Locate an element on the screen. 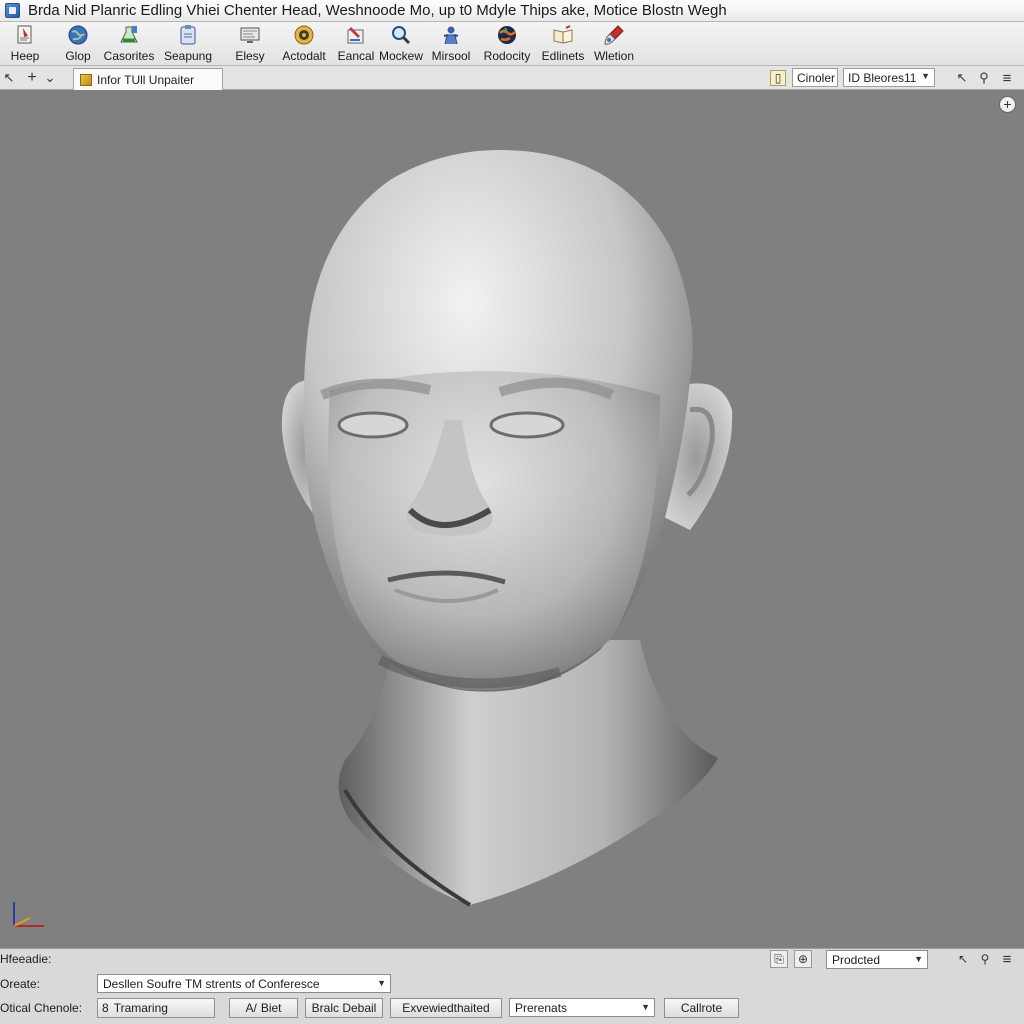 The height and width of the screenshot is (1024, 1024). toolbar-label: Elesy is located at coordinates (250, 56).